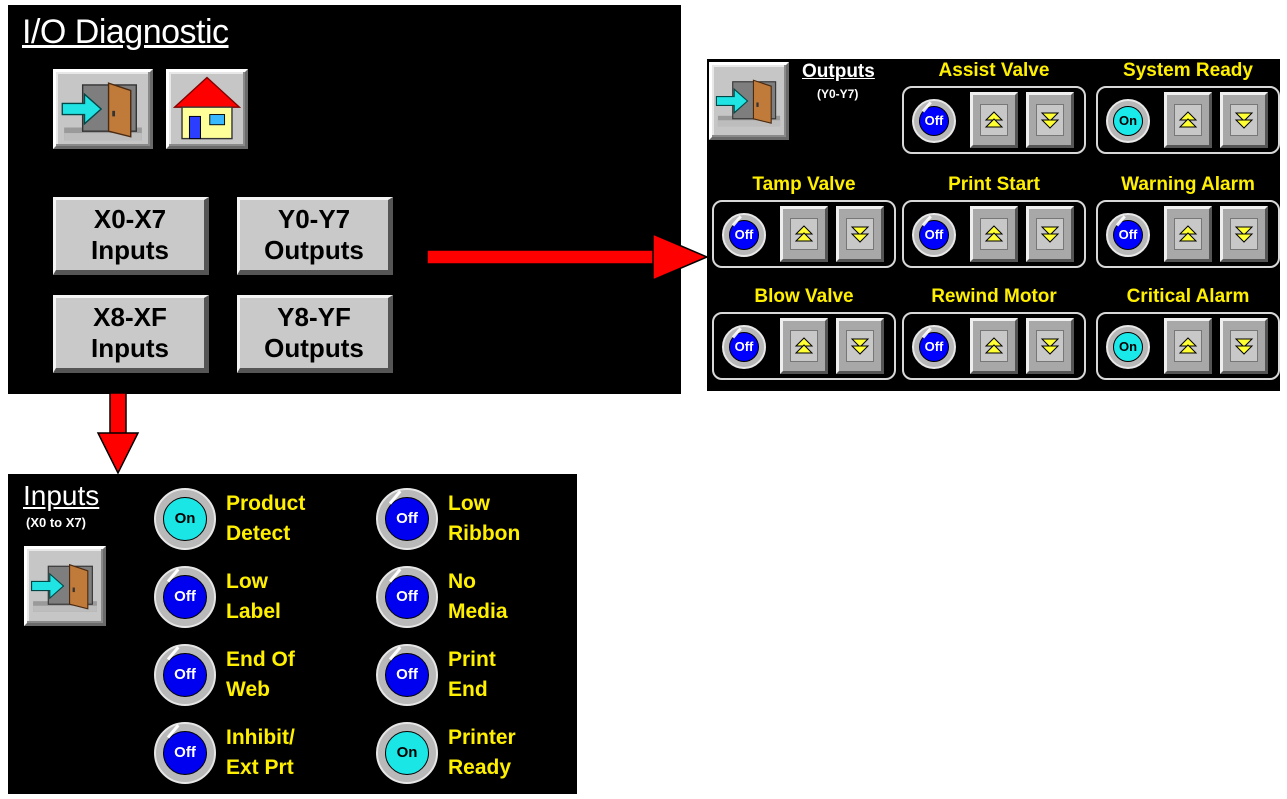 This screenshot has width=1287, height=799. What do you see at coordinates (994, 184) in the screenshot?
I see `output-label: Print Start` at bounding box center [994, 184].